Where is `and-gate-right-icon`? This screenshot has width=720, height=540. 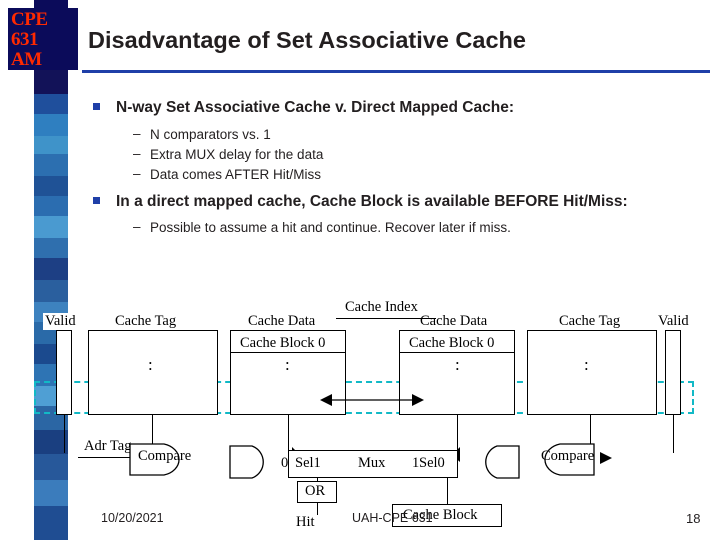 and-gate-right-icon is located at coordinates (502, 462).